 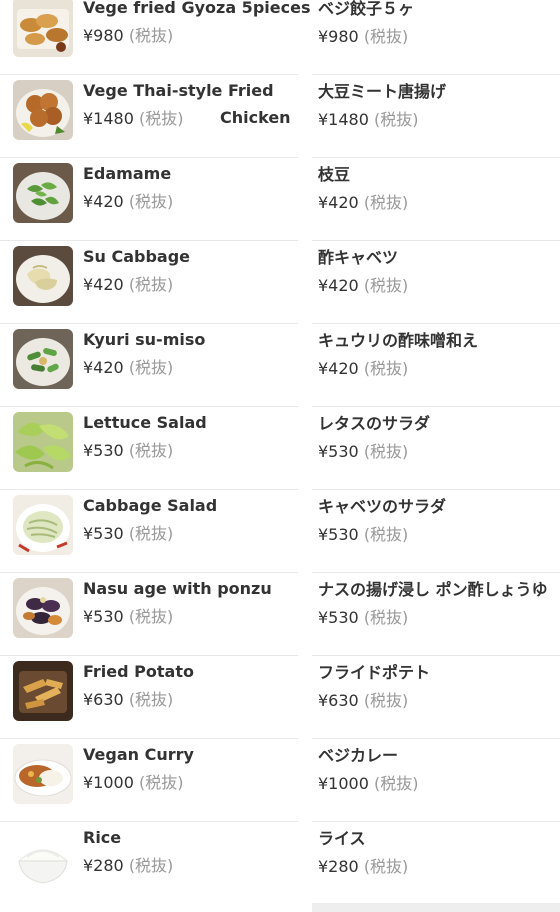 What do you see at coordinates (43, 359) in the screenshot?
I see `kyuri-photo` at bounding box center [43, 359].